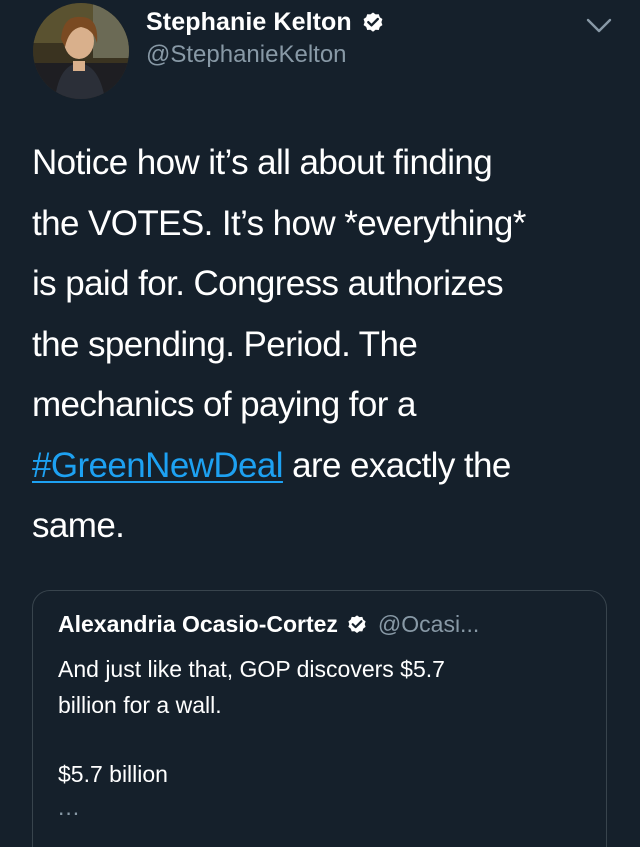 The image size is (640, 847). I want to click on tweet-header: Stephanie Kelton @StephanieKelton, so click(320, 55).